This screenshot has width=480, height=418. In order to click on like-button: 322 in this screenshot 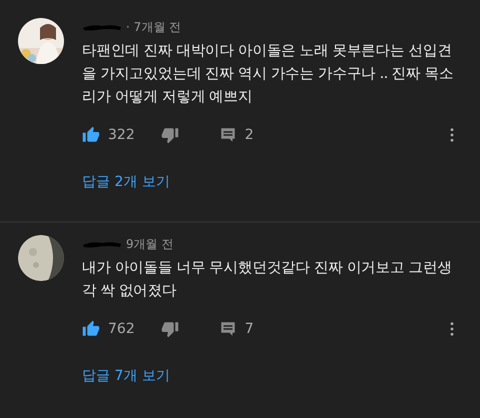, I will do `click(108, 135)`.